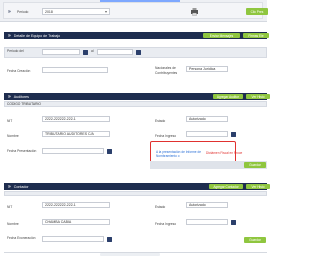 The height and width of the screenshot is (260, 320). I want to click on auditor-subheader, so click(135, 104).